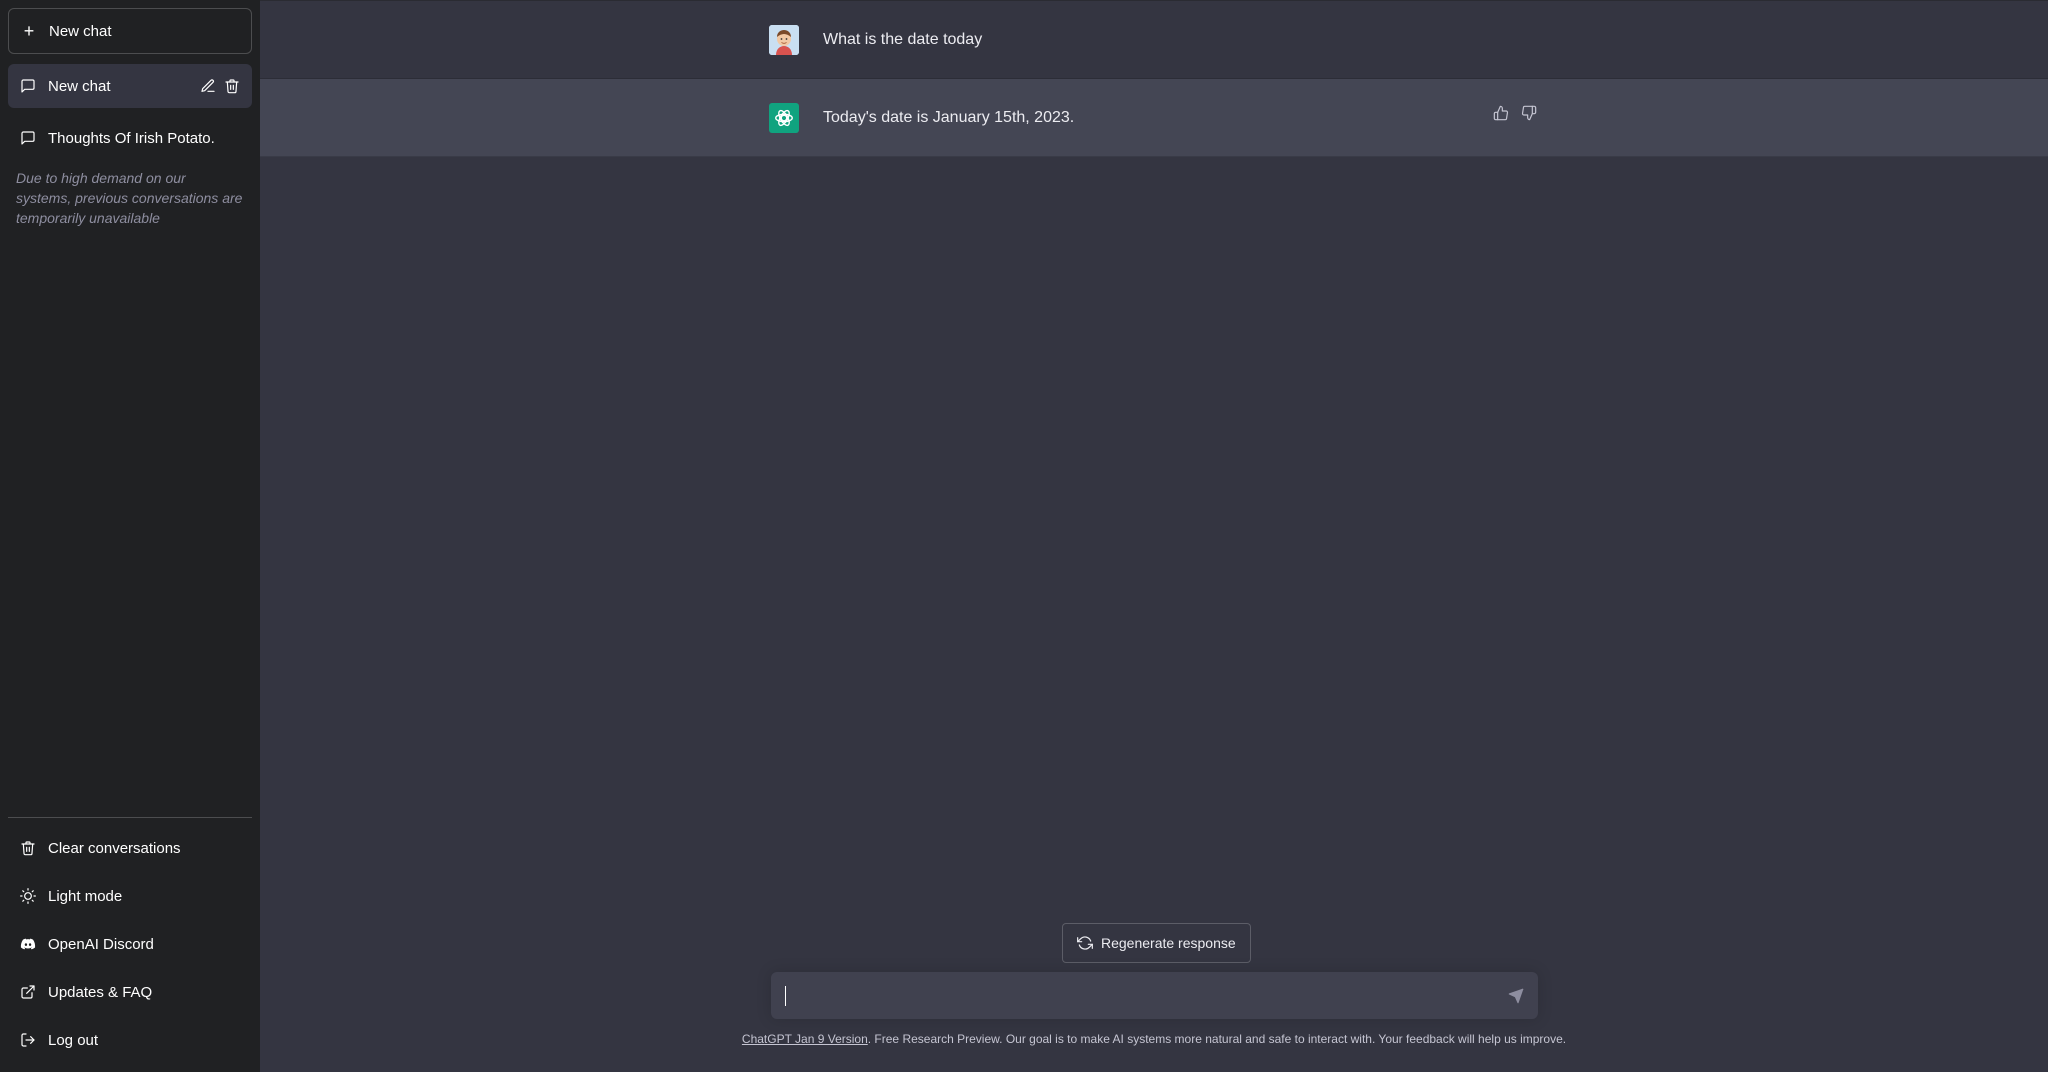 This screenshot has height=1072, width=2048. What do you see at coordinates (28, 1040) in the screenshot?
I see `logout-icon` at bounding box center [28, 1040].